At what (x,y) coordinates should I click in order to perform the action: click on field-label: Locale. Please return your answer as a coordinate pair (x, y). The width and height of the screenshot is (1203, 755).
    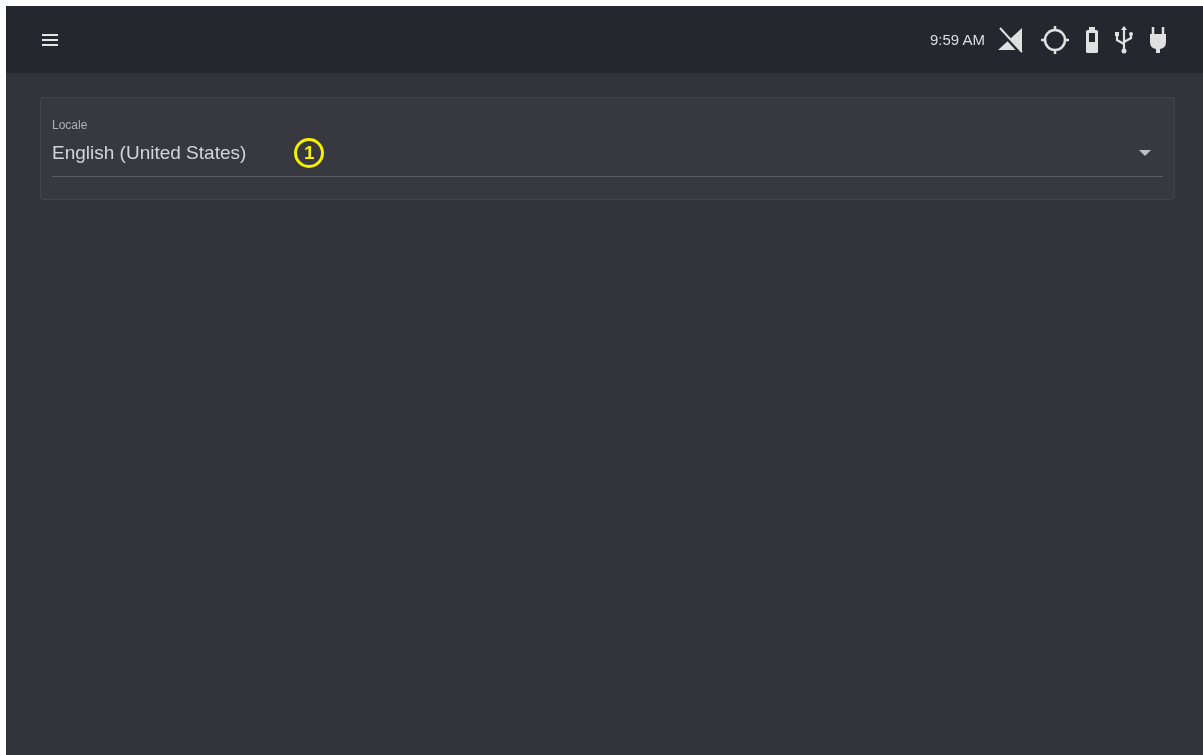
    Looking at the image, I should click on (70, 125).